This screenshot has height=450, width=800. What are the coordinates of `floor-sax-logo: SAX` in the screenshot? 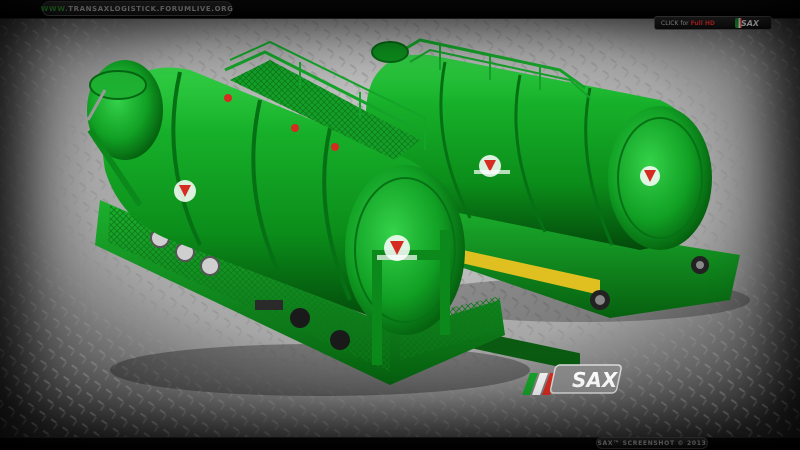 It's located at (572, 379).